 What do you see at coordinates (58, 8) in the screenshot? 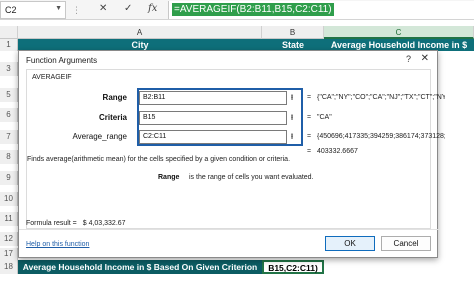
I see `chevron-down-icon: ▼` at bounding box center [58, 8].